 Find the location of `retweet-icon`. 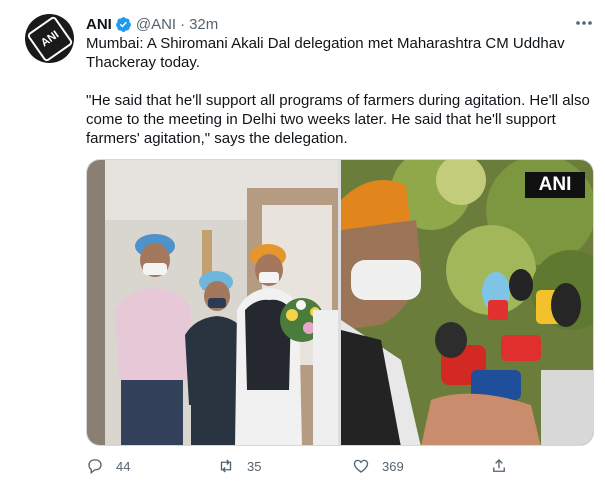

retweet-icon is located at coordinates (226, 466).